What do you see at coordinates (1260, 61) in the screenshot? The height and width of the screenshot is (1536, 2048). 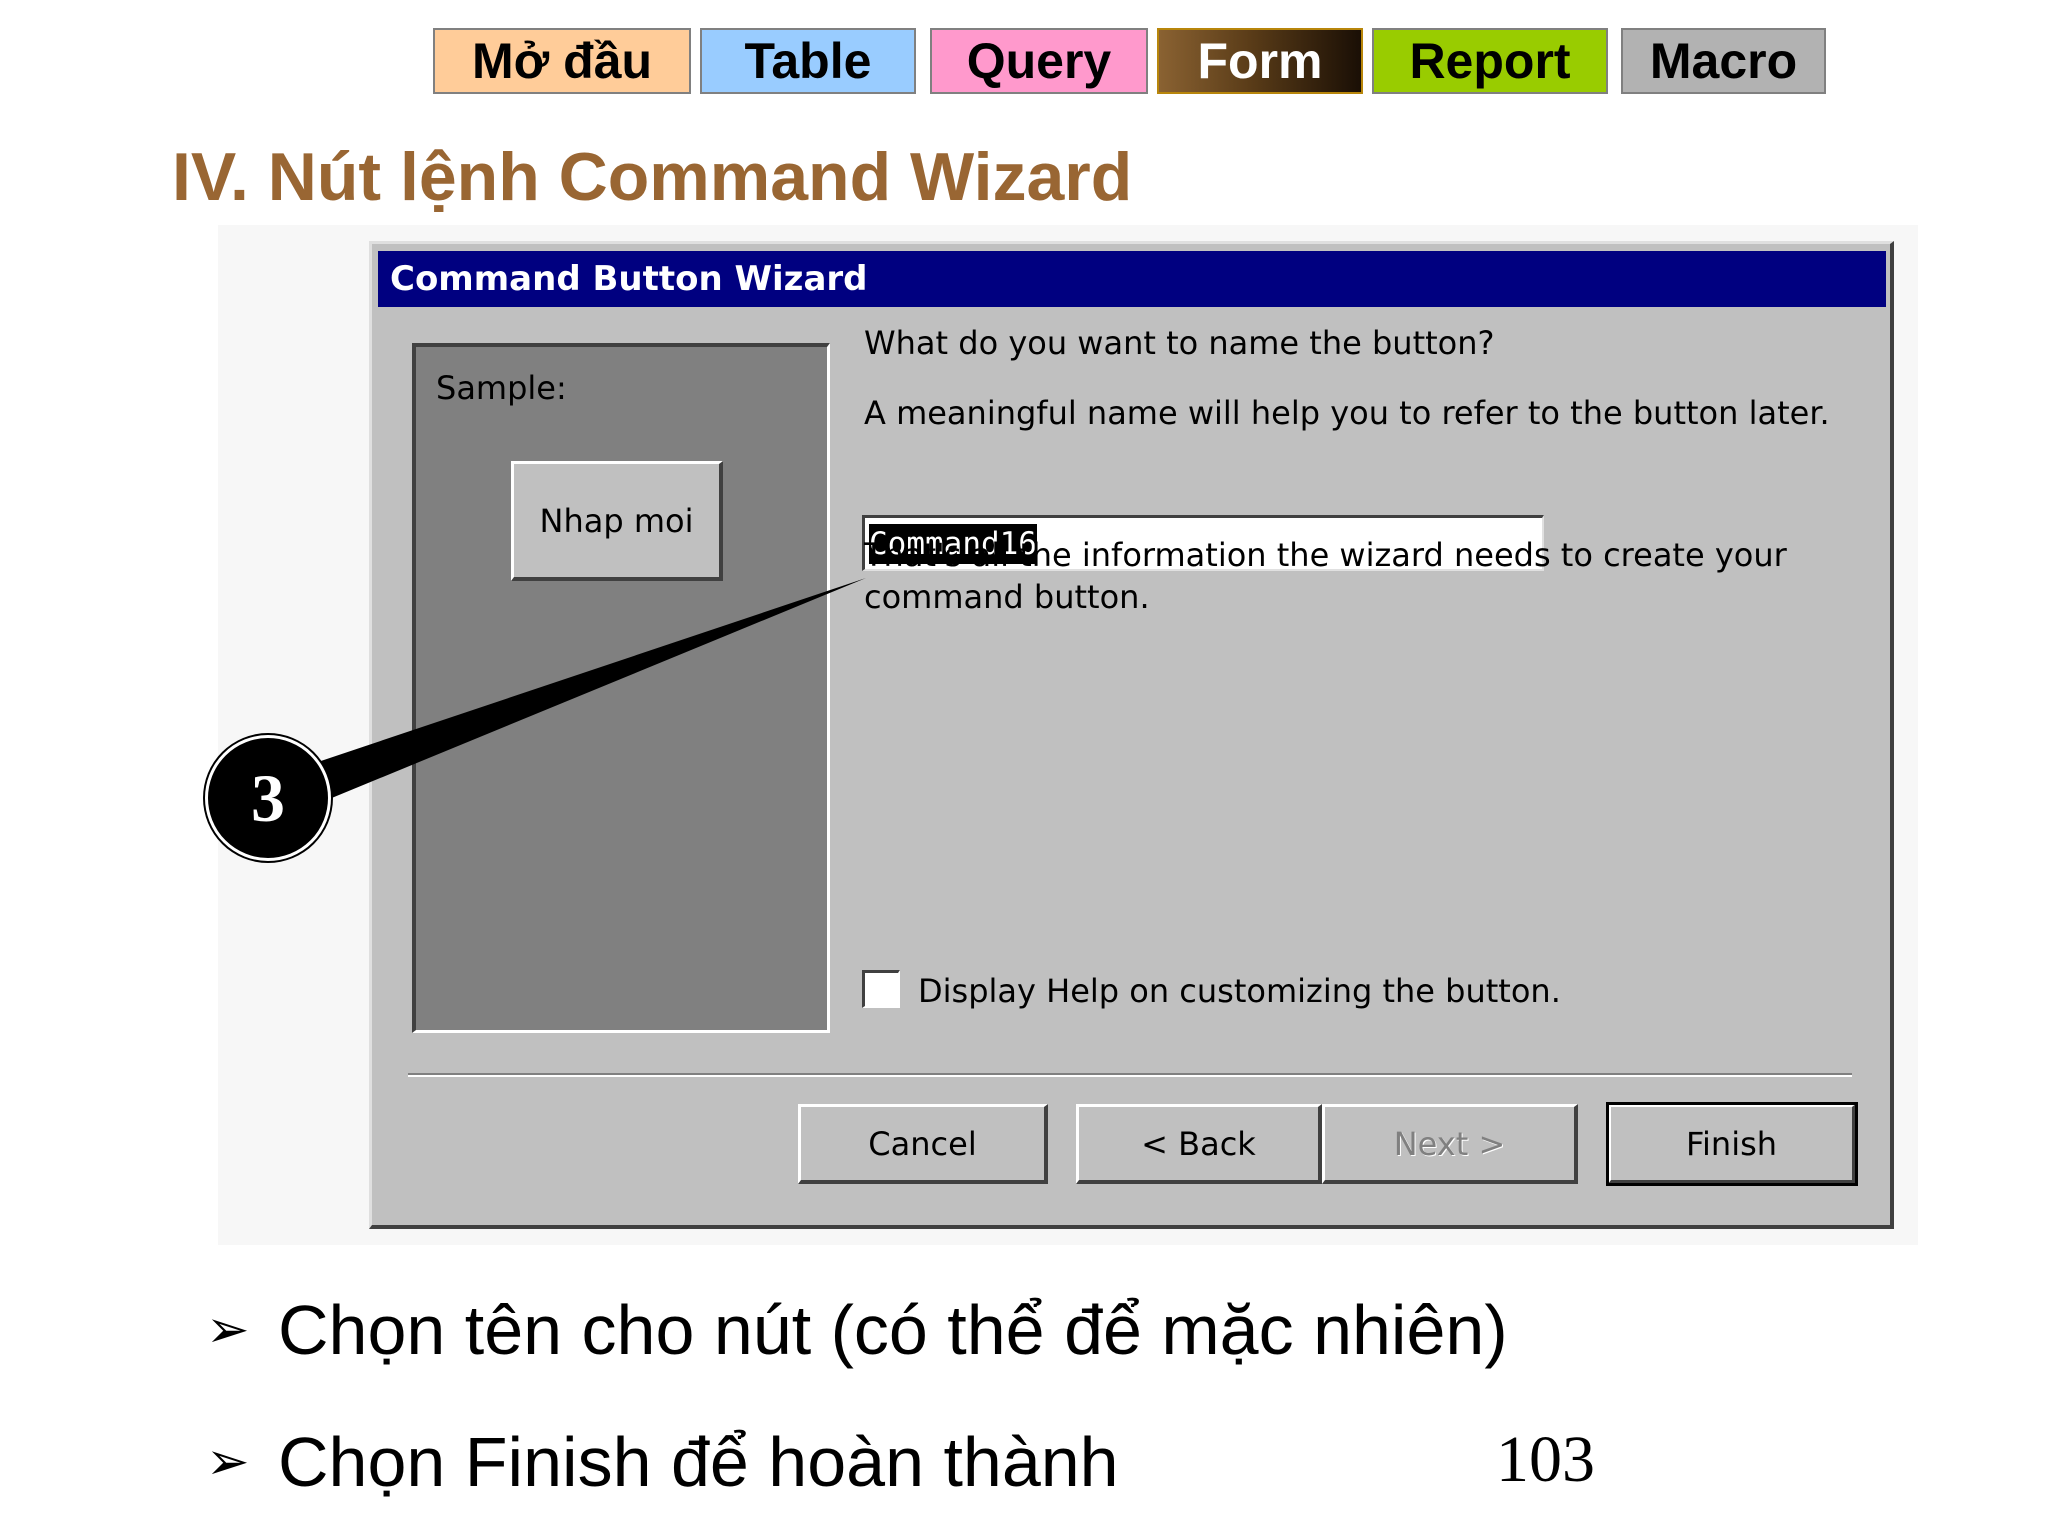 I see `tab-form: Form` at bounding box center [1260, 61].